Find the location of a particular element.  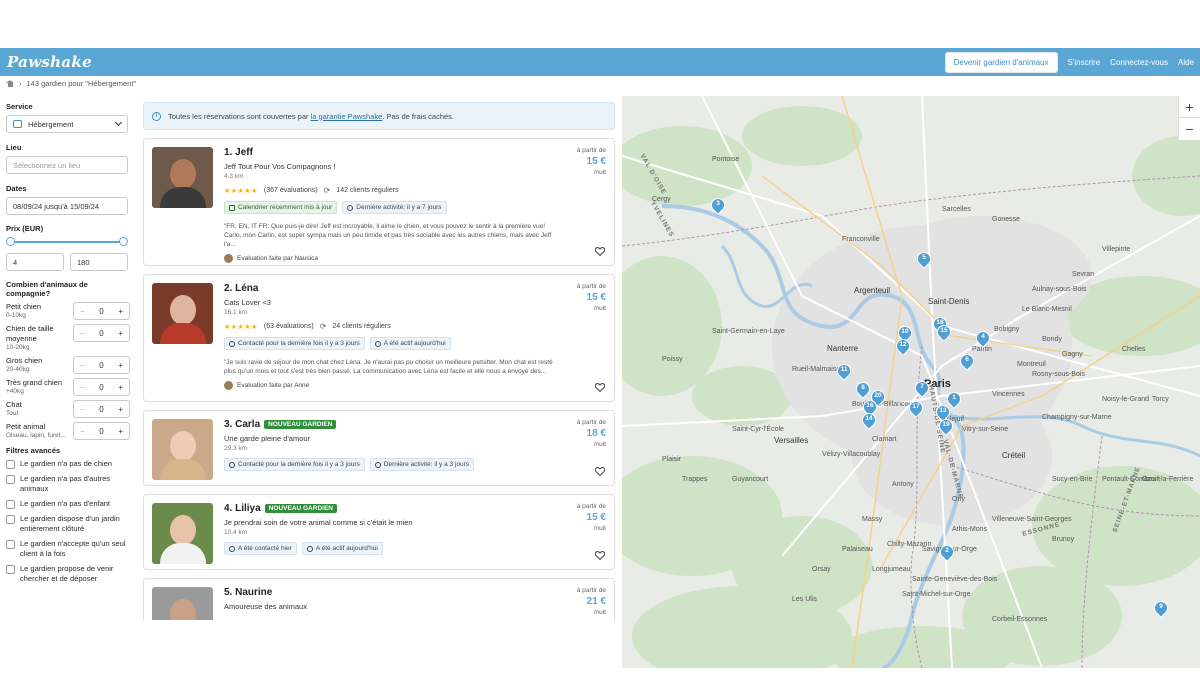

location-input: Sélectionnez un lieu is located at coordinates (67, 165).